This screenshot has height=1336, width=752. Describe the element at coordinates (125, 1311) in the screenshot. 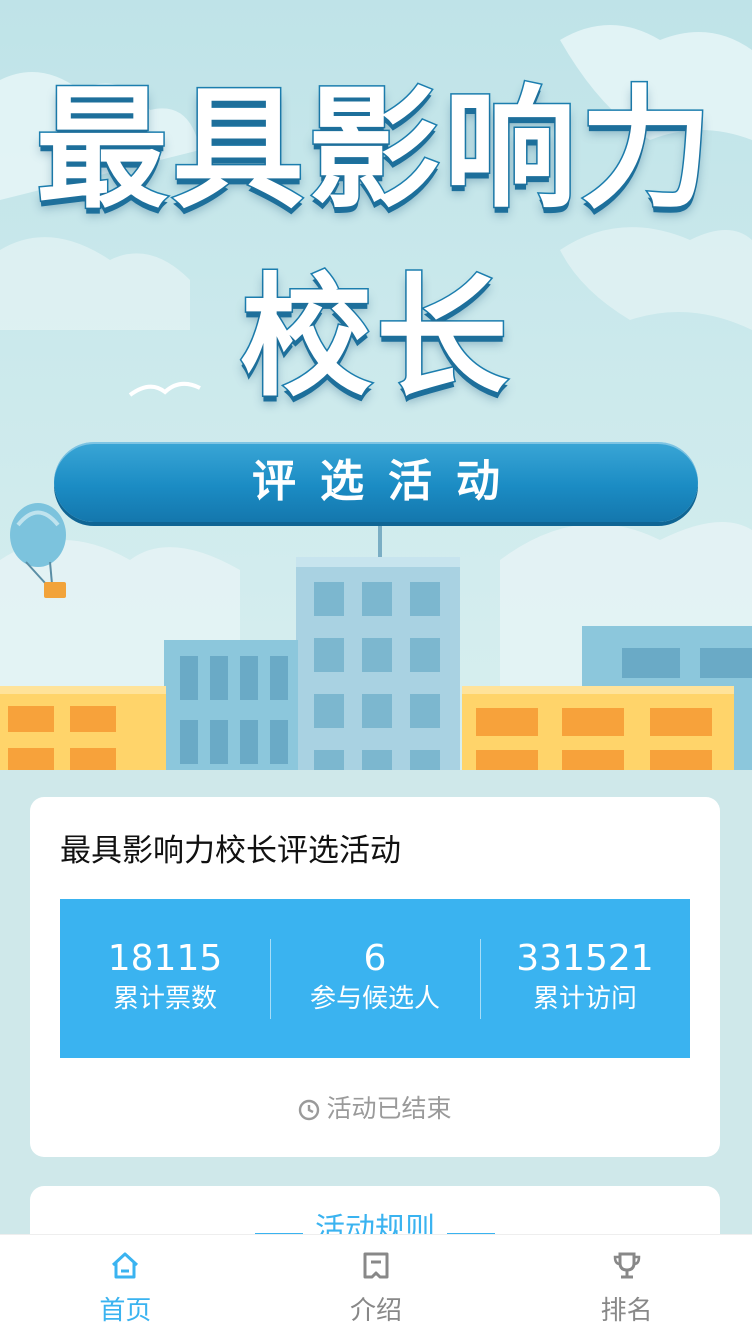

I see `tab-label: 首页` at that location.